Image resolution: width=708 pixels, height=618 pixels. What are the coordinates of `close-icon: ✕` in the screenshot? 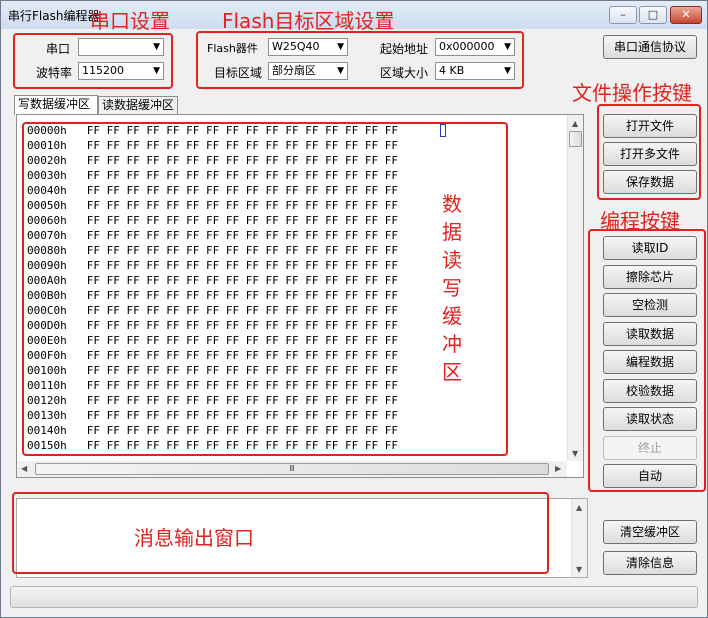 It's located at (686, 14).